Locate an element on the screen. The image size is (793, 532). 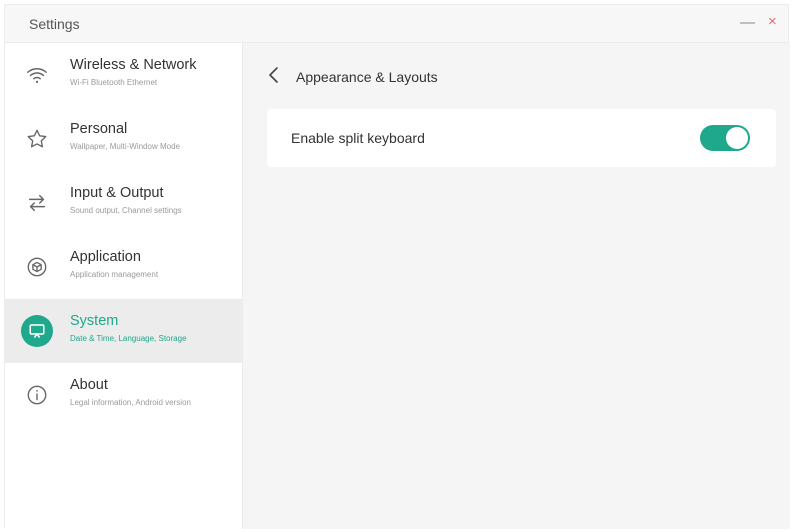
sidebar-item-subtitle: Wi-Fi Bluetooth Ethernet is located at coordinates (114, 82).